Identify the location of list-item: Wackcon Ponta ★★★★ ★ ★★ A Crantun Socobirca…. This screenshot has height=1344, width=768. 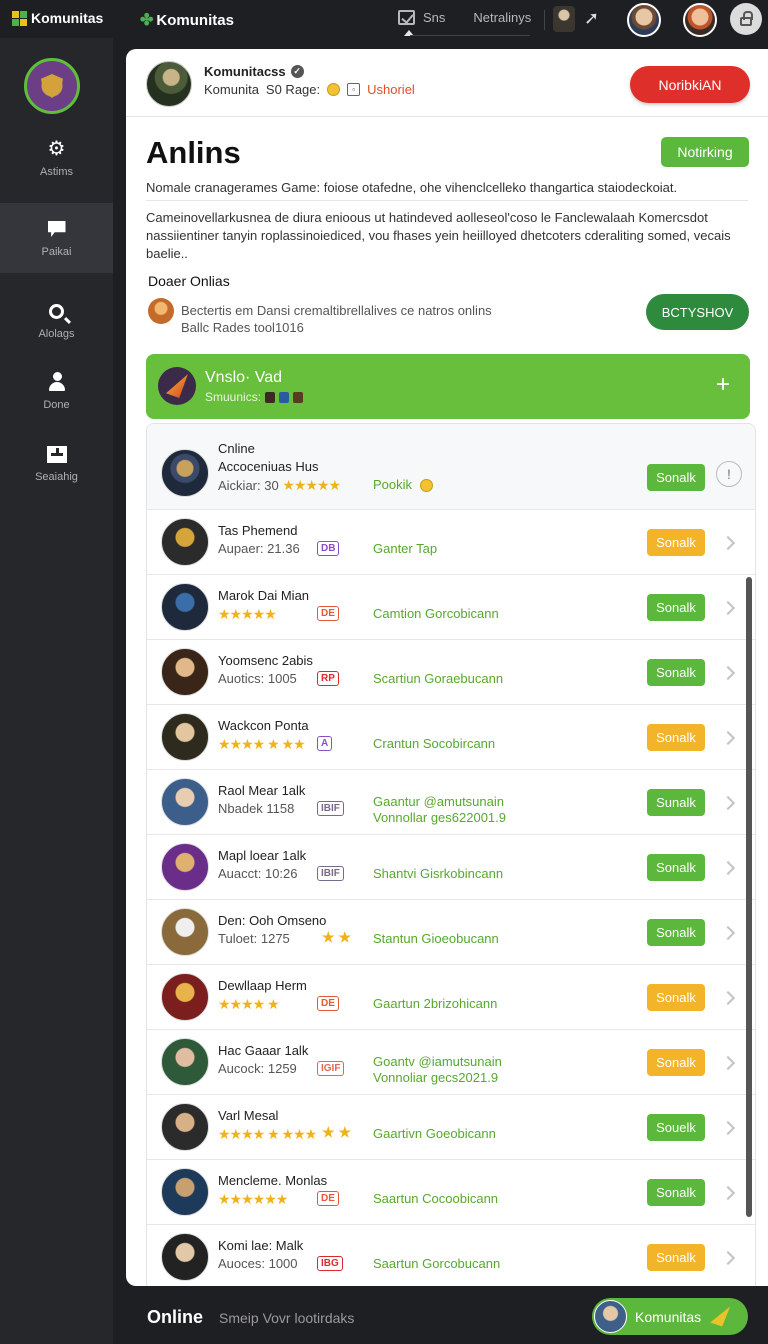
(451, 737).